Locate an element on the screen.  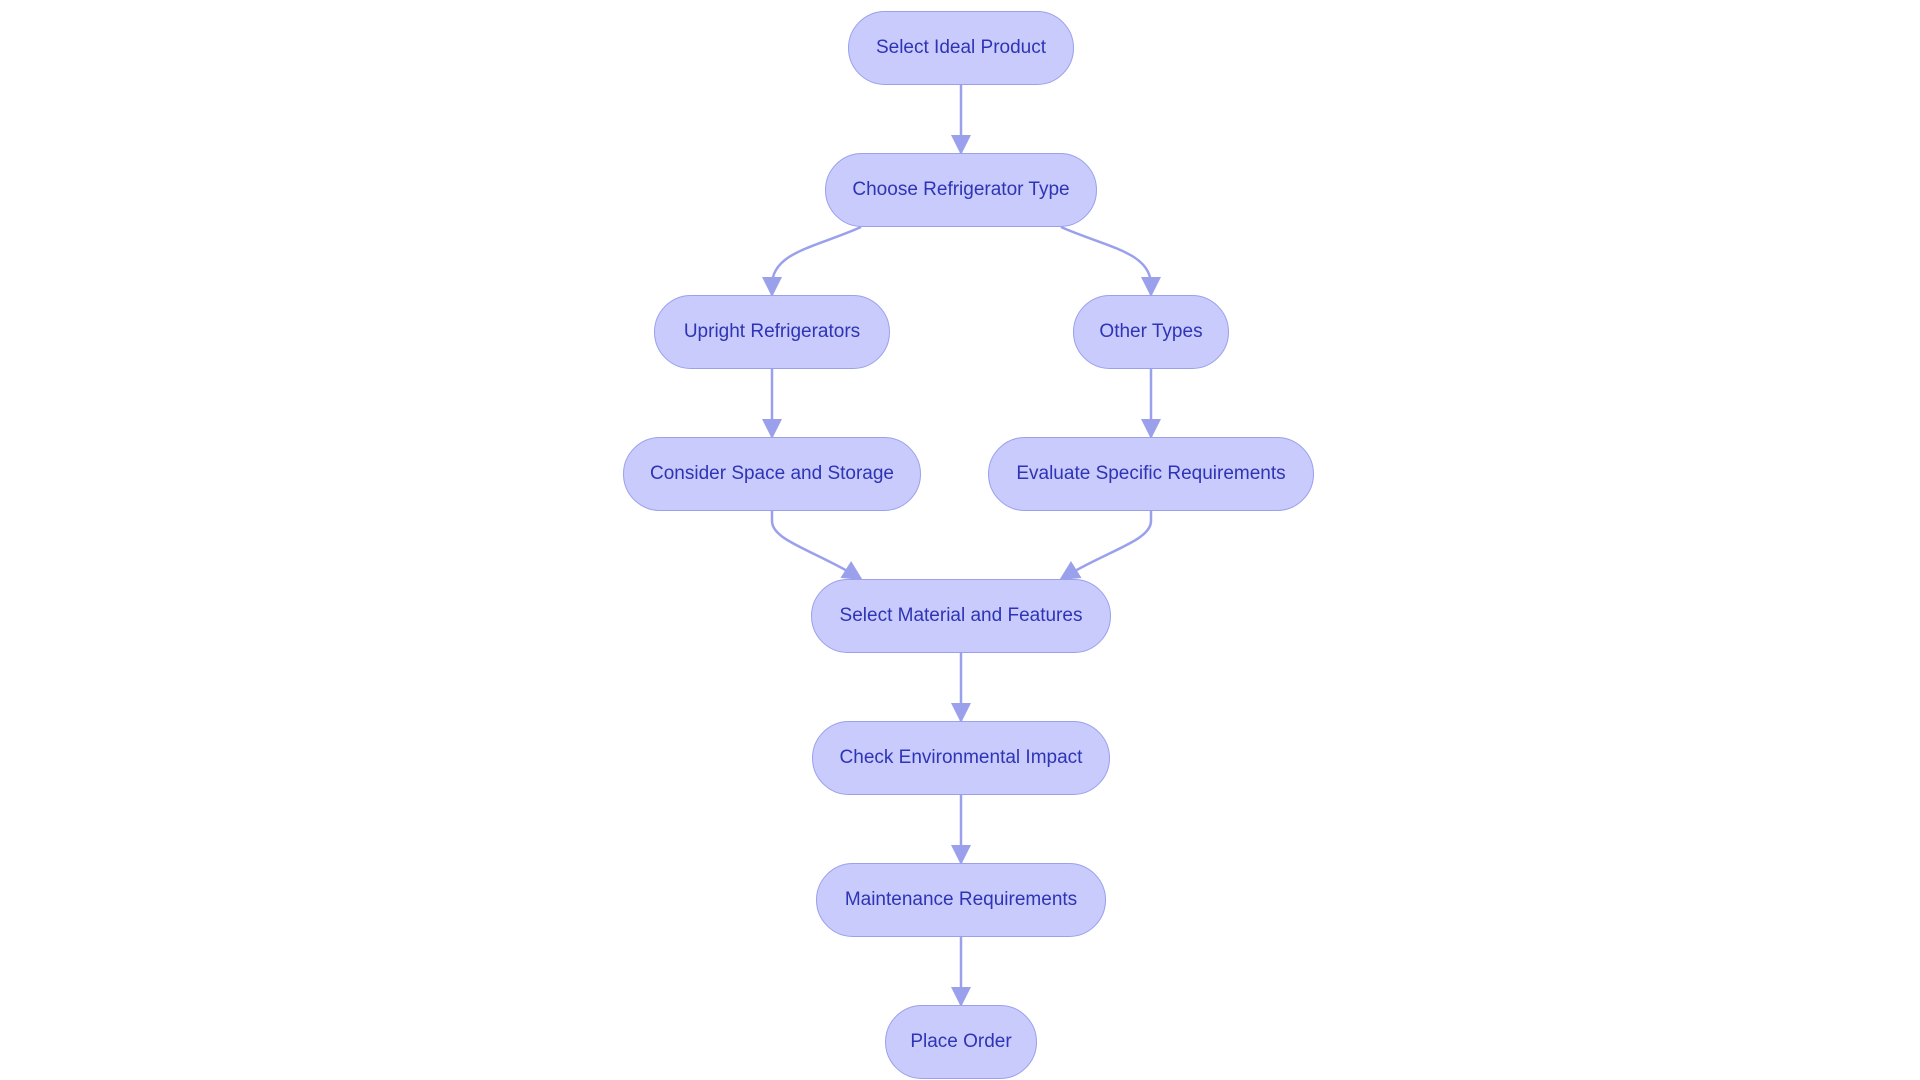
edge-n2-n4 is located at coordinates (1110, 261).